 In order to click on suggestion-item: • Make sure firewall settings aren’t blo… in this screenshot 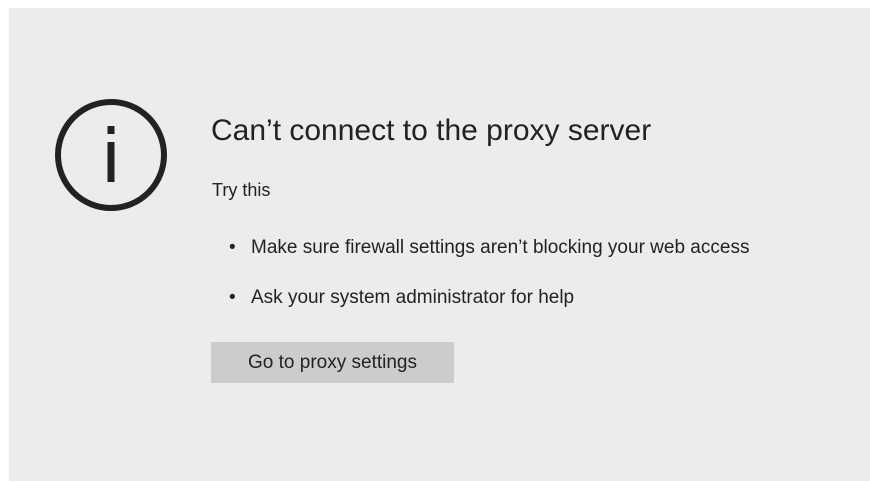, I will do `click(489, 248)`.